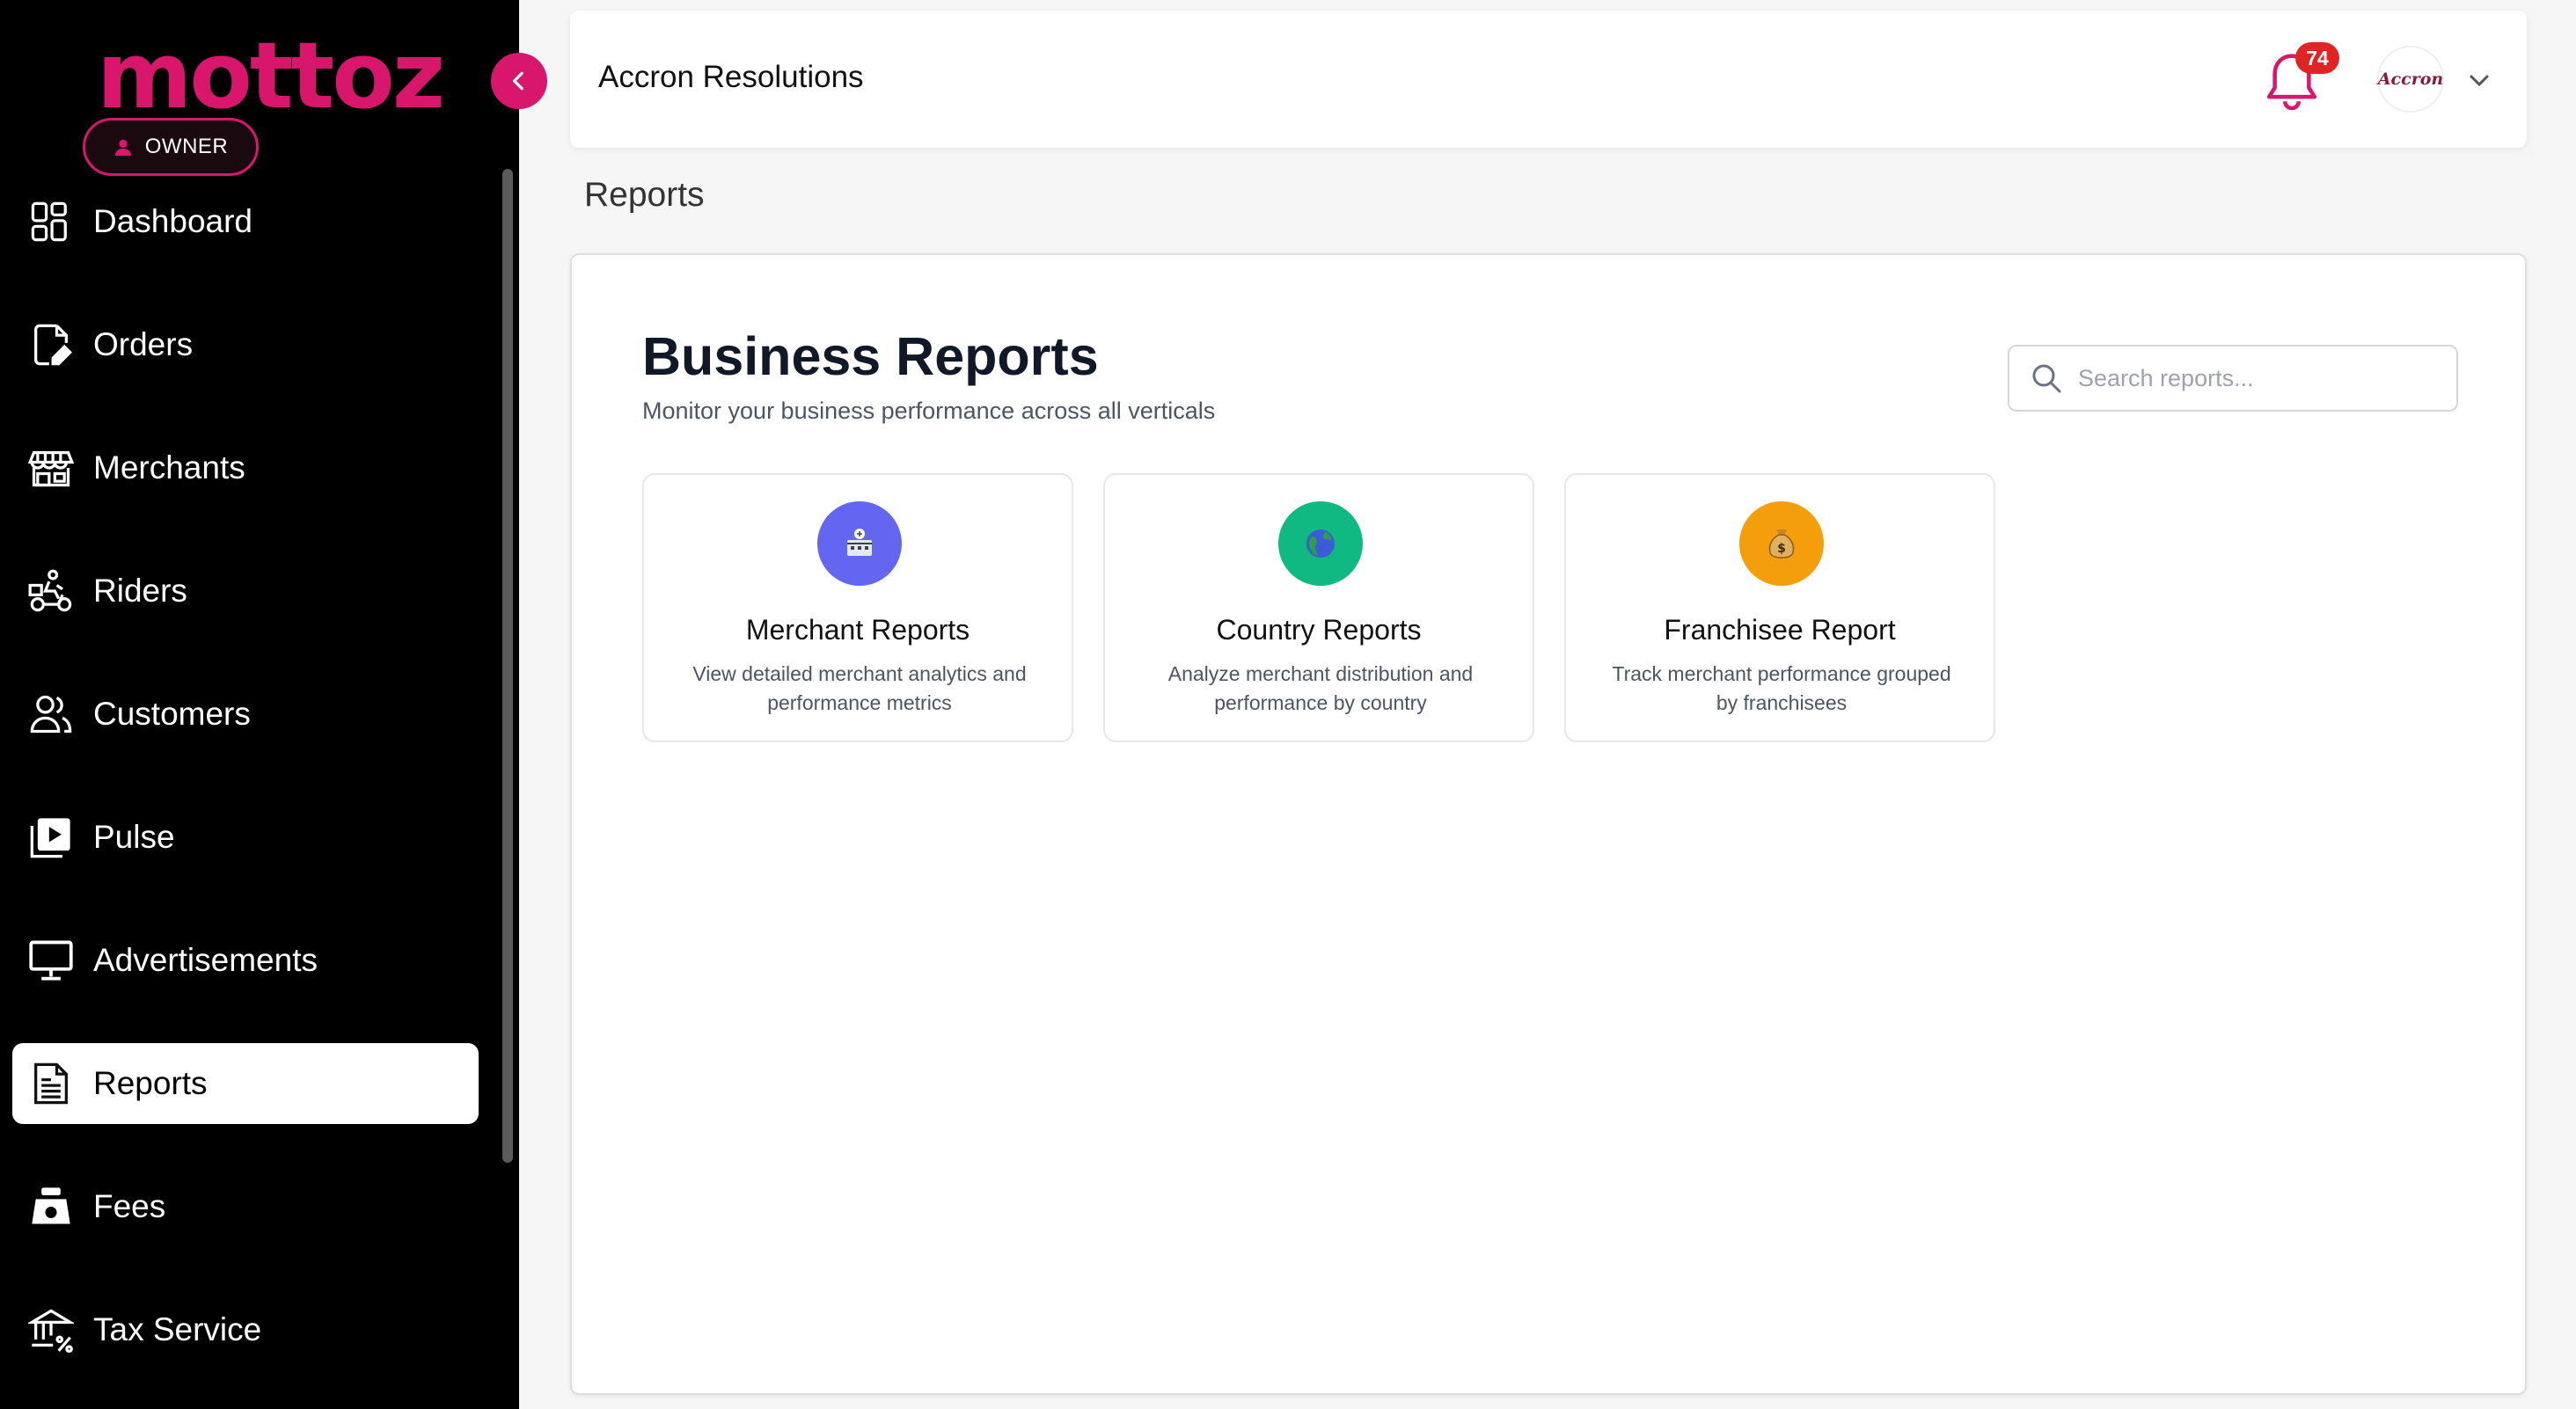  I want to click on sidebar-item-tax-service: Tax Service, so click(246, 1330).